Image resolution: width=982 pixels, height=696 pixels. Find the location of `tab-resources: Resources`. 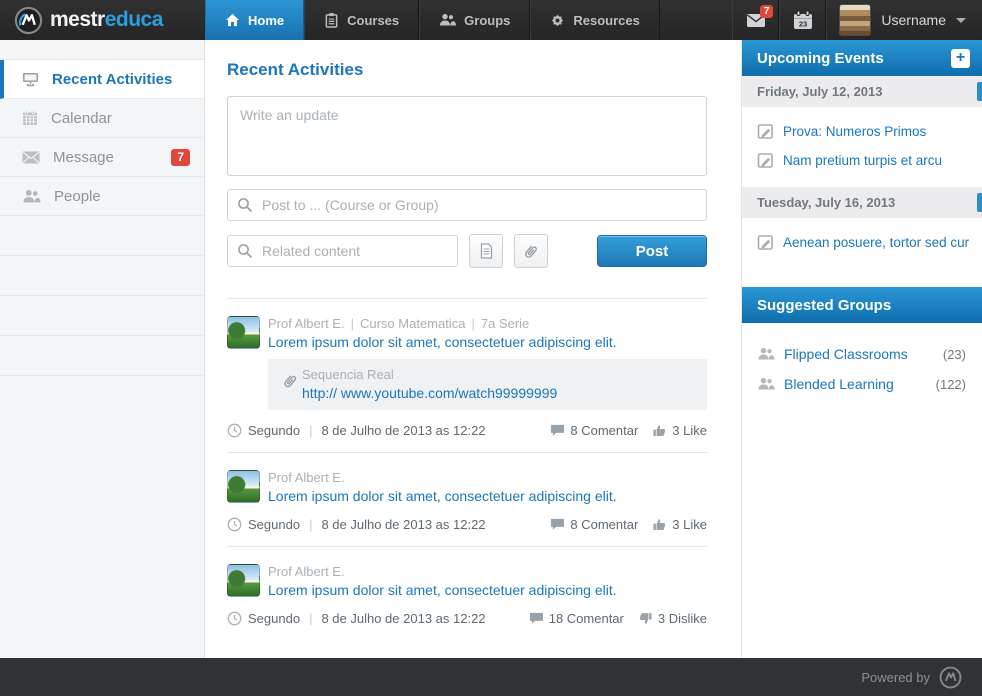

tab-resources: Resources is located at coordinates (595, 20).